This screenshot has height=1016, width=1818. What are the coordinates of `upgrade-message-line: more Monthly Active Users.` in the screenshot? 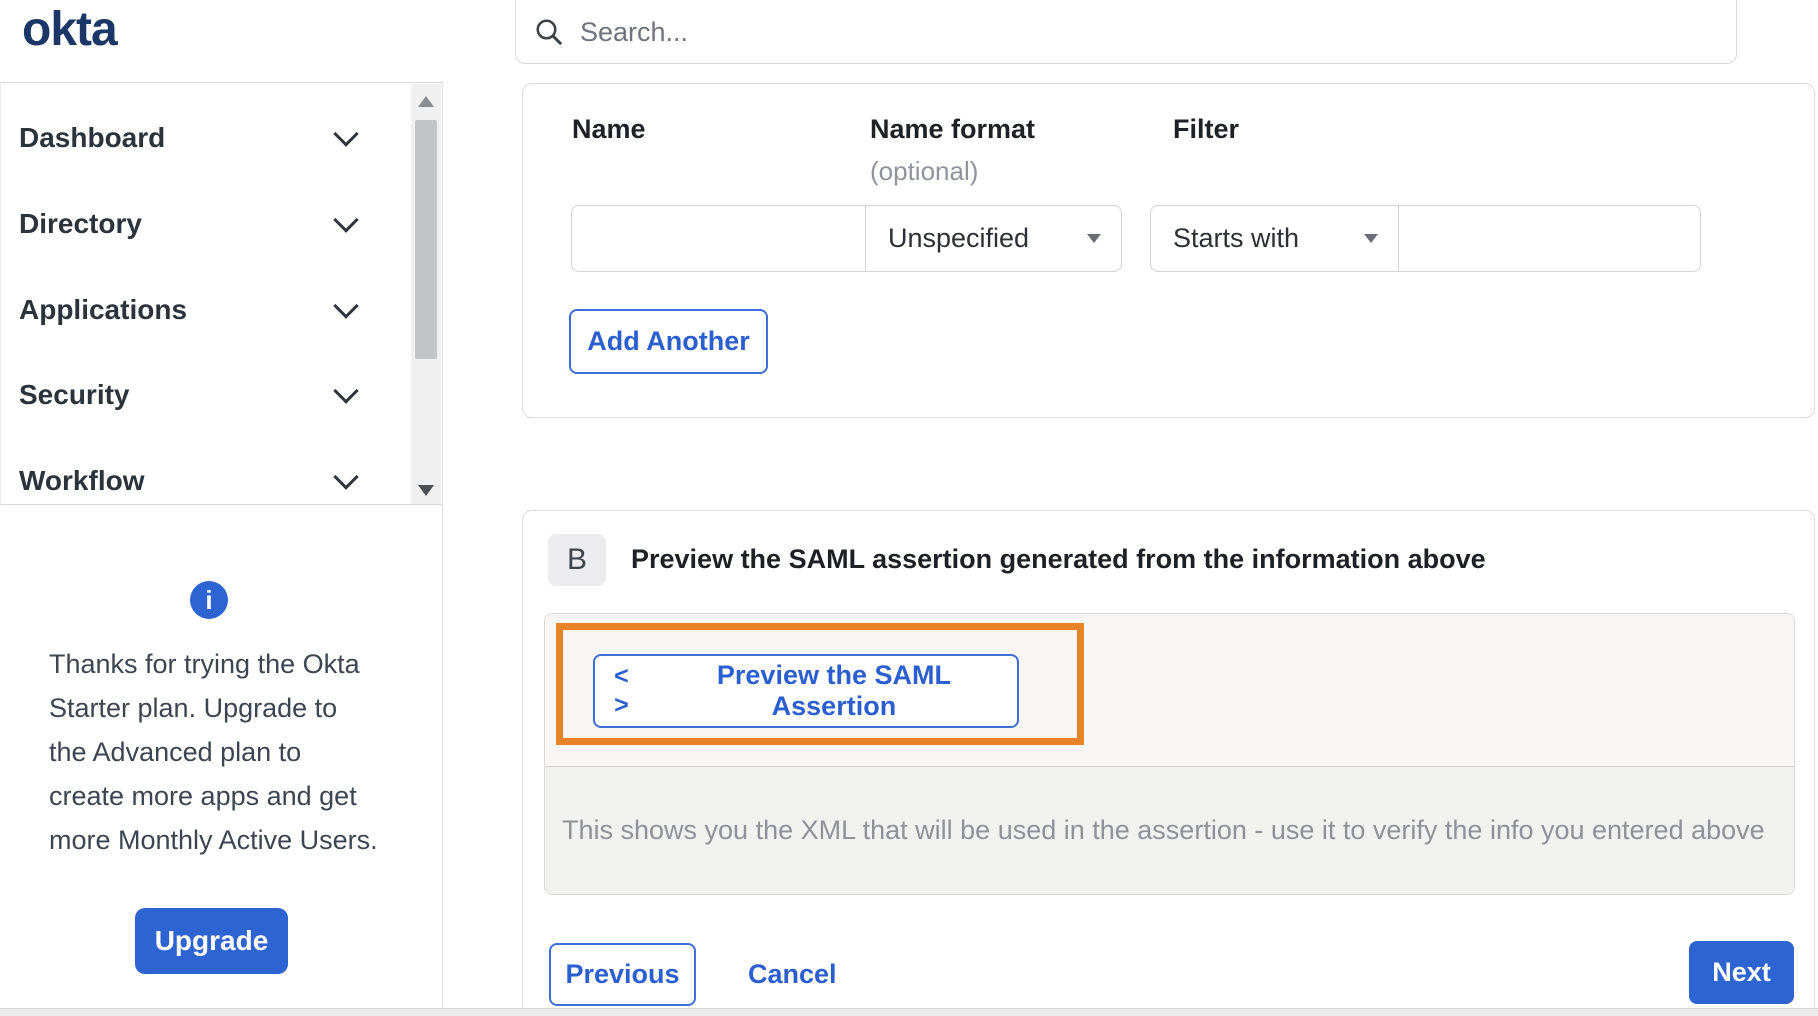 It's located at (213, 840).